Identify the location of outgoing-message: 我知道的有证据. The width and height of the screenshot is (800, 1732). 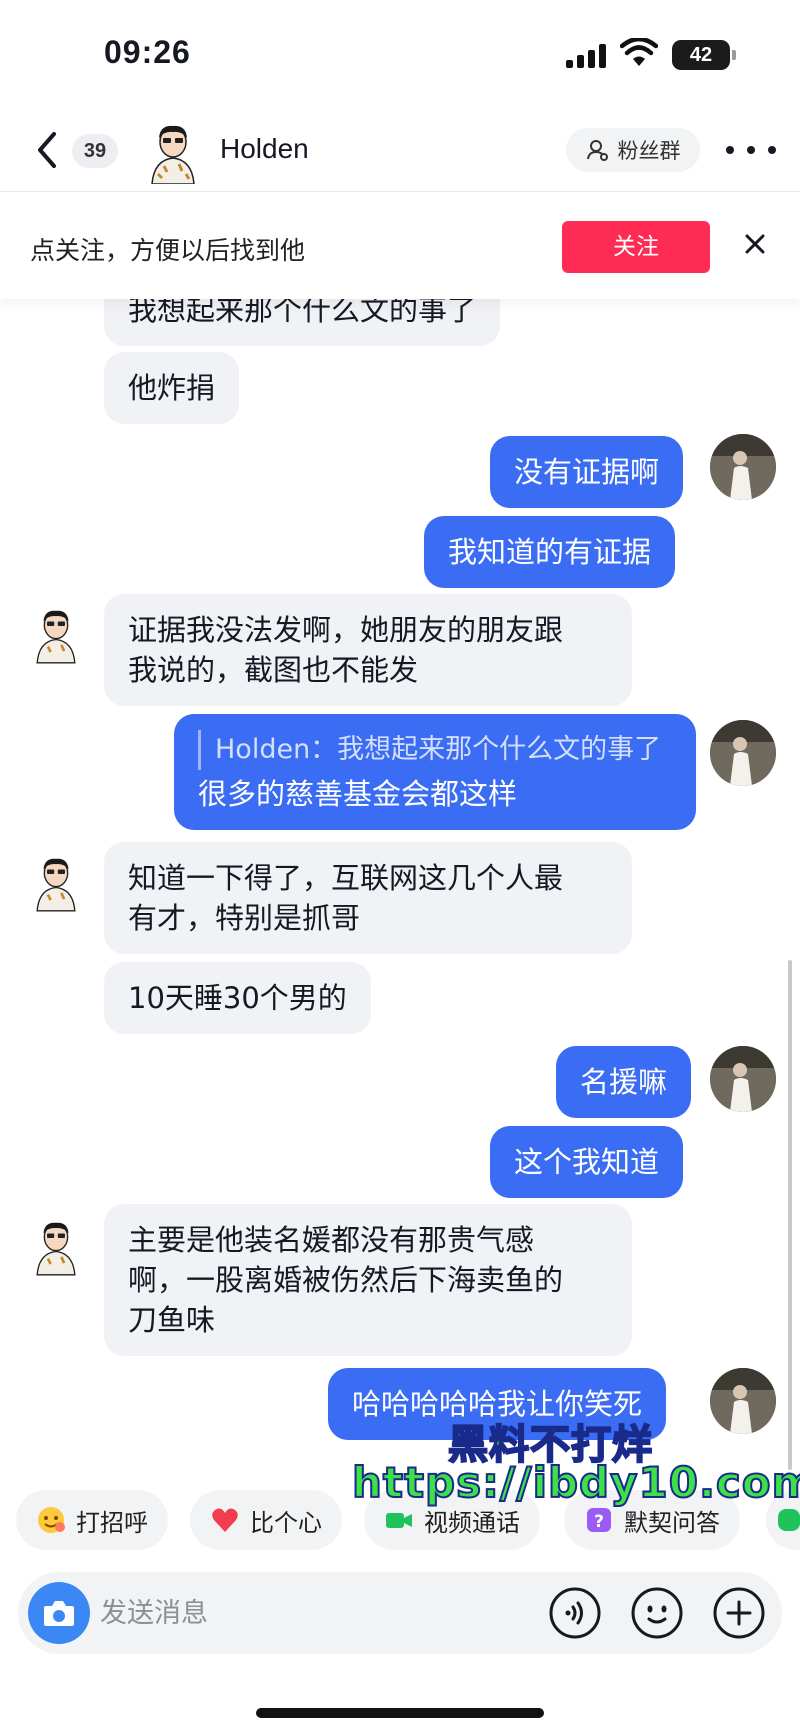
(550, 552).